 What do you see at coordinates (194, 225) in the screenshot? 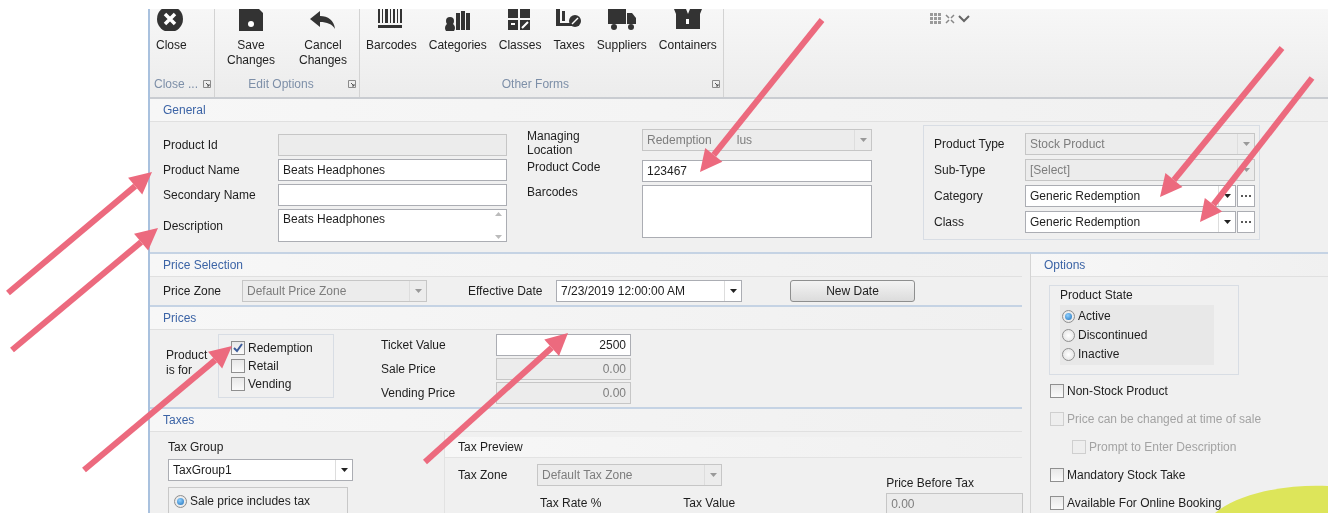
I see `field-label: Description` at bounding box center [194, 225].